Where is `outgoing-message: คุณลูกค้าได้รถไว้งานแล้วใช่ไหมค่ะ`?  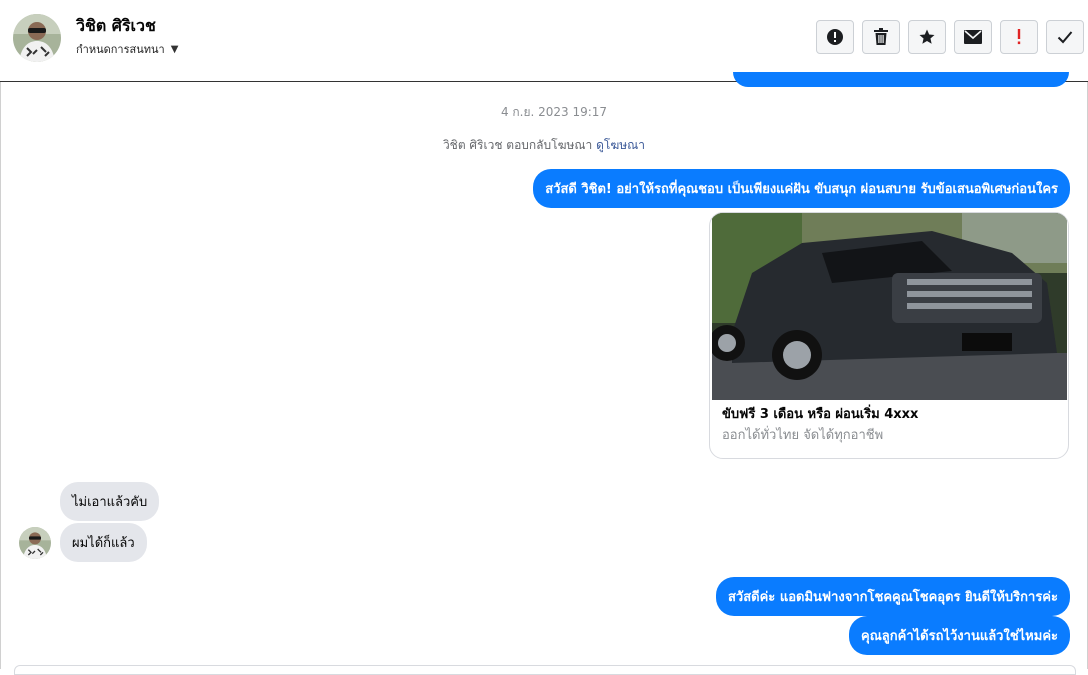
outgoing-message: คุณลูกค้าได้รถไว้งานแล้วใช่ไหมค่ะ is located at coordinates (959, 635).